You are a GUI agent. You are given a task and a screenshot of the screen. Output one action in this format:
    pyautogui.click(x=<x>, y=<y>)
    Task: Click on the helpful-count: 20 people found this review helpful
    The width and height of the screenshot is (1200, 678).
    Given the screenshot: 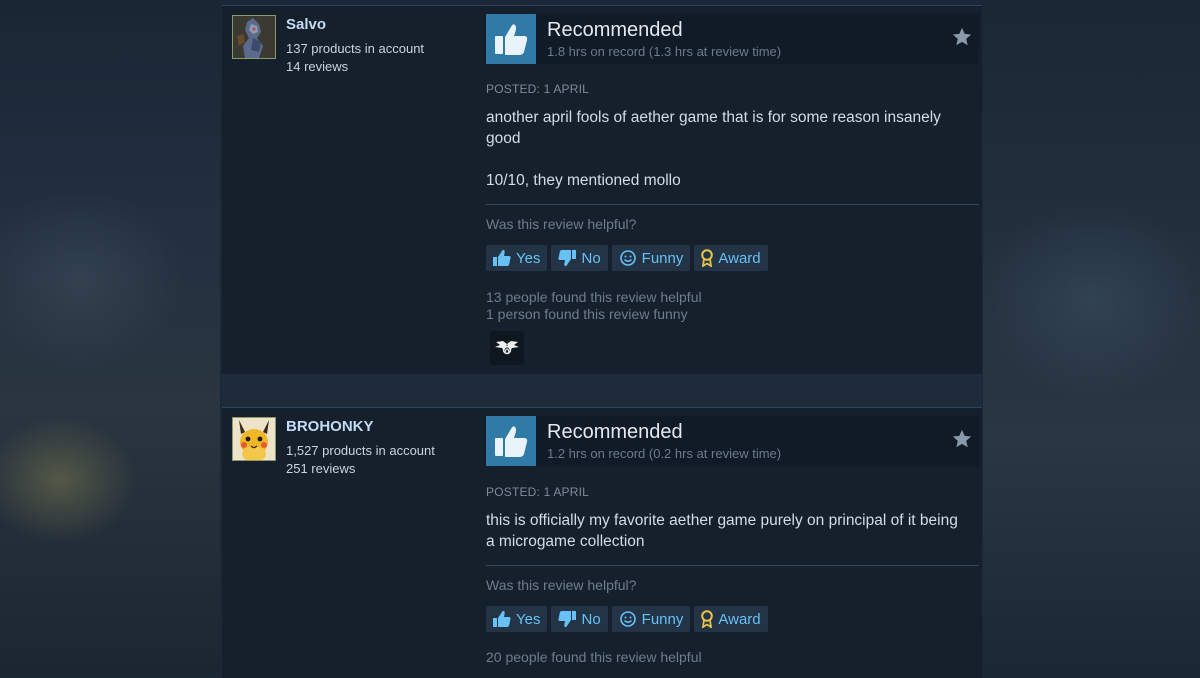 What is the action you would take?
    pyautogui.click(x=594, y=657)
    